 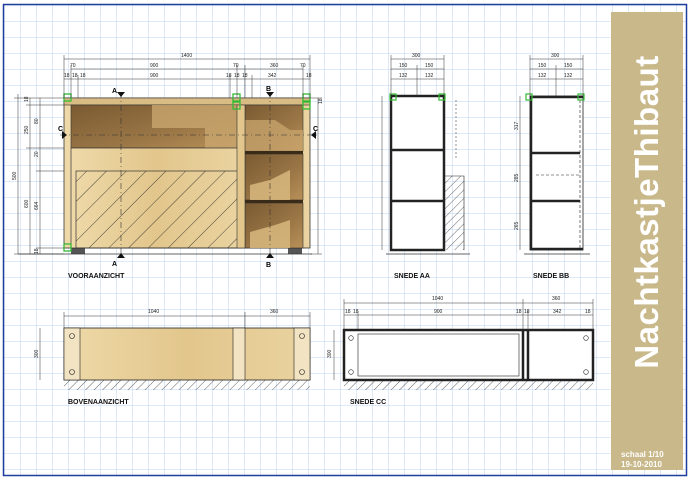 What do you see at coordinates (241, 176) in the screenshot?
I see `front-divider` at bounding box center [241, 176].